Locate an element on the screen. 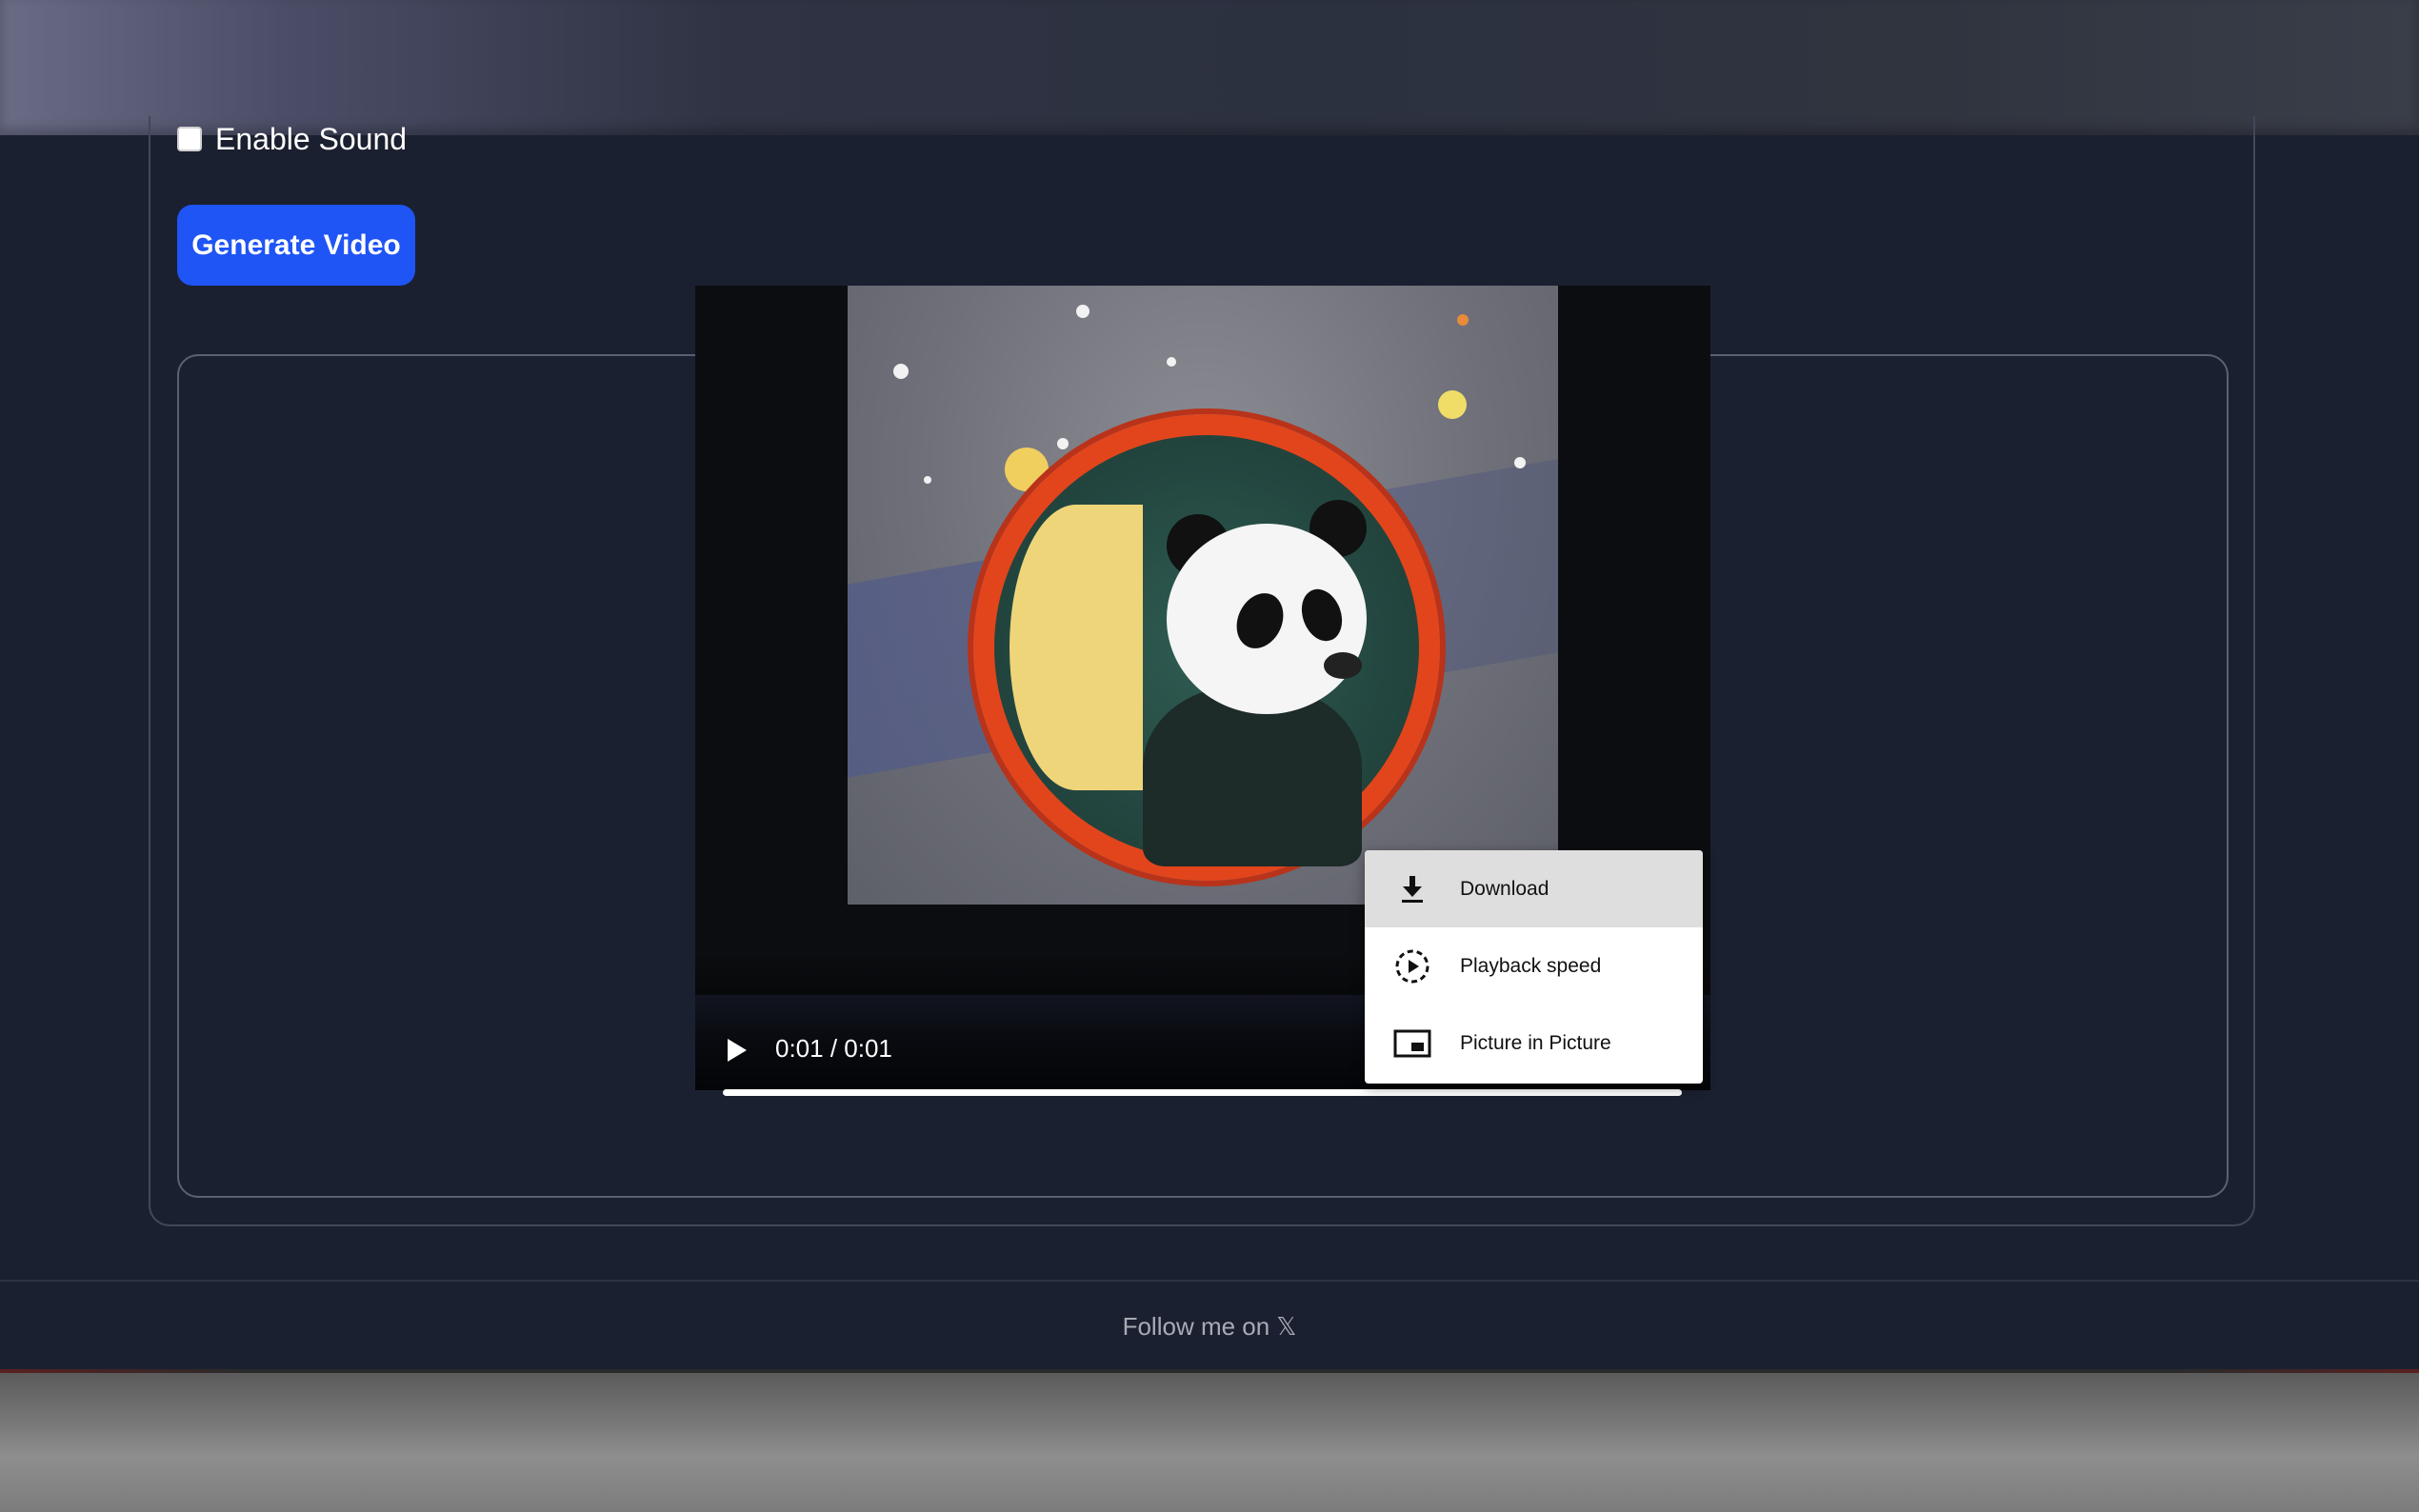 Image resolution: width=2419 pixels, height=1512 pixels. enable-sound-row: Enable Sound is located at coordinates (292, 139).